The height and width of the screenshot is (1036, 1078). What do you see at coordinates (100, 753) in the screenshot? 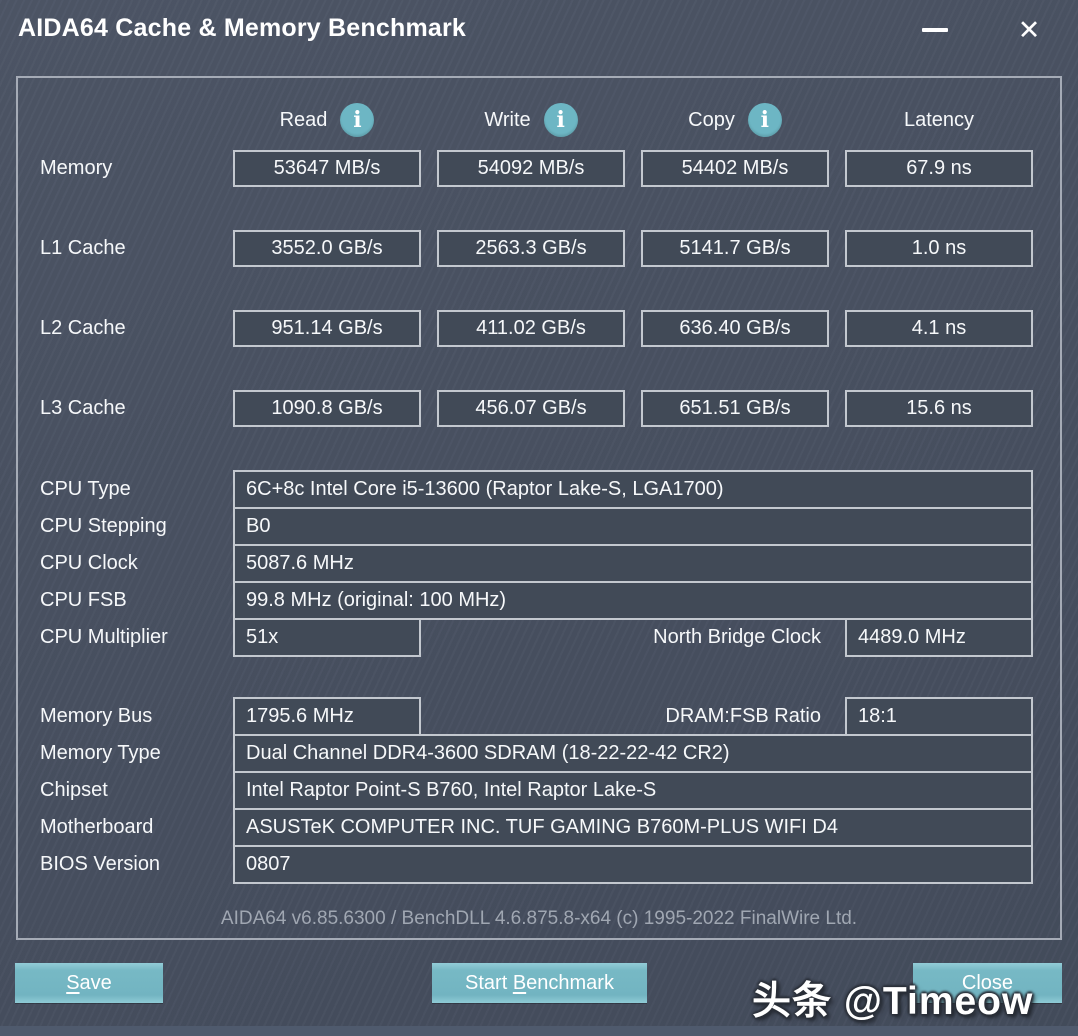
I see `row-label-memory-type: Memory Type` at bounding box center [100, 753].